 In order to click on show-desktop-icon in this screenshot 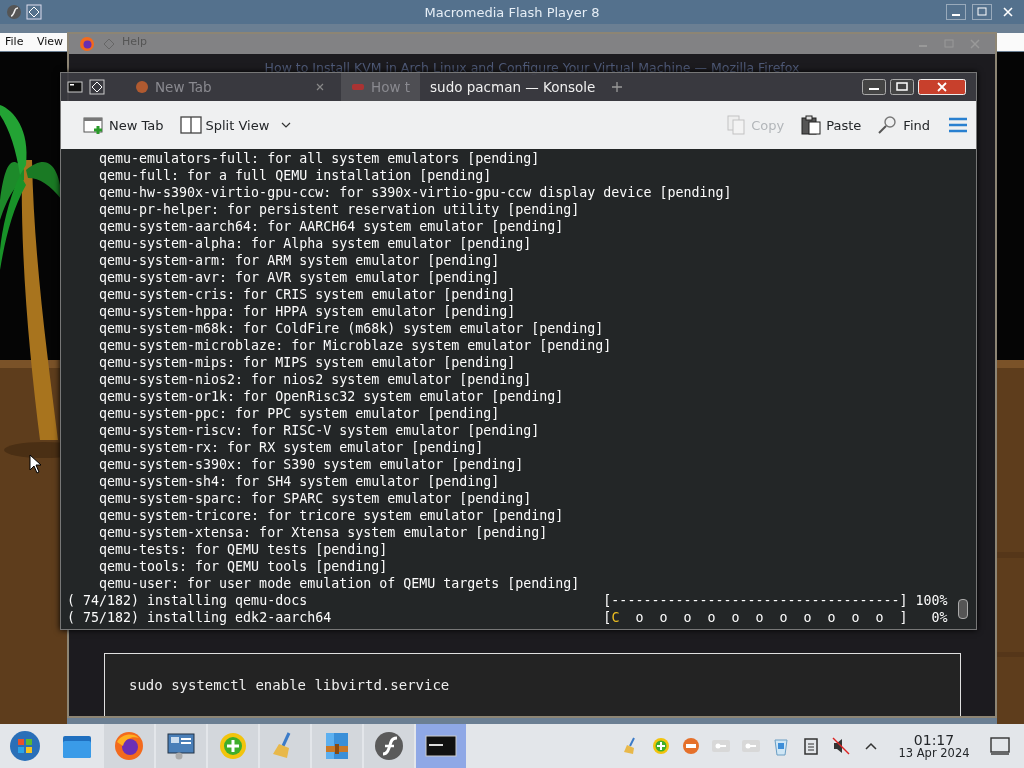, I will do `click(1000, 746)`.